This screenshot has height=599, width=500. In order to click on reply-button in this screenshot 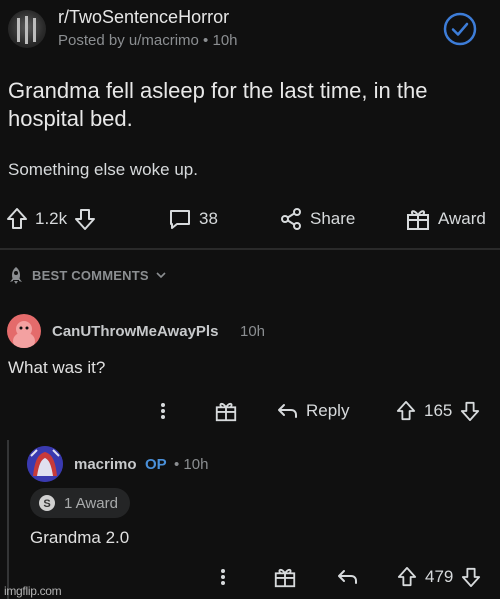, I will do `click(347, 577)`.